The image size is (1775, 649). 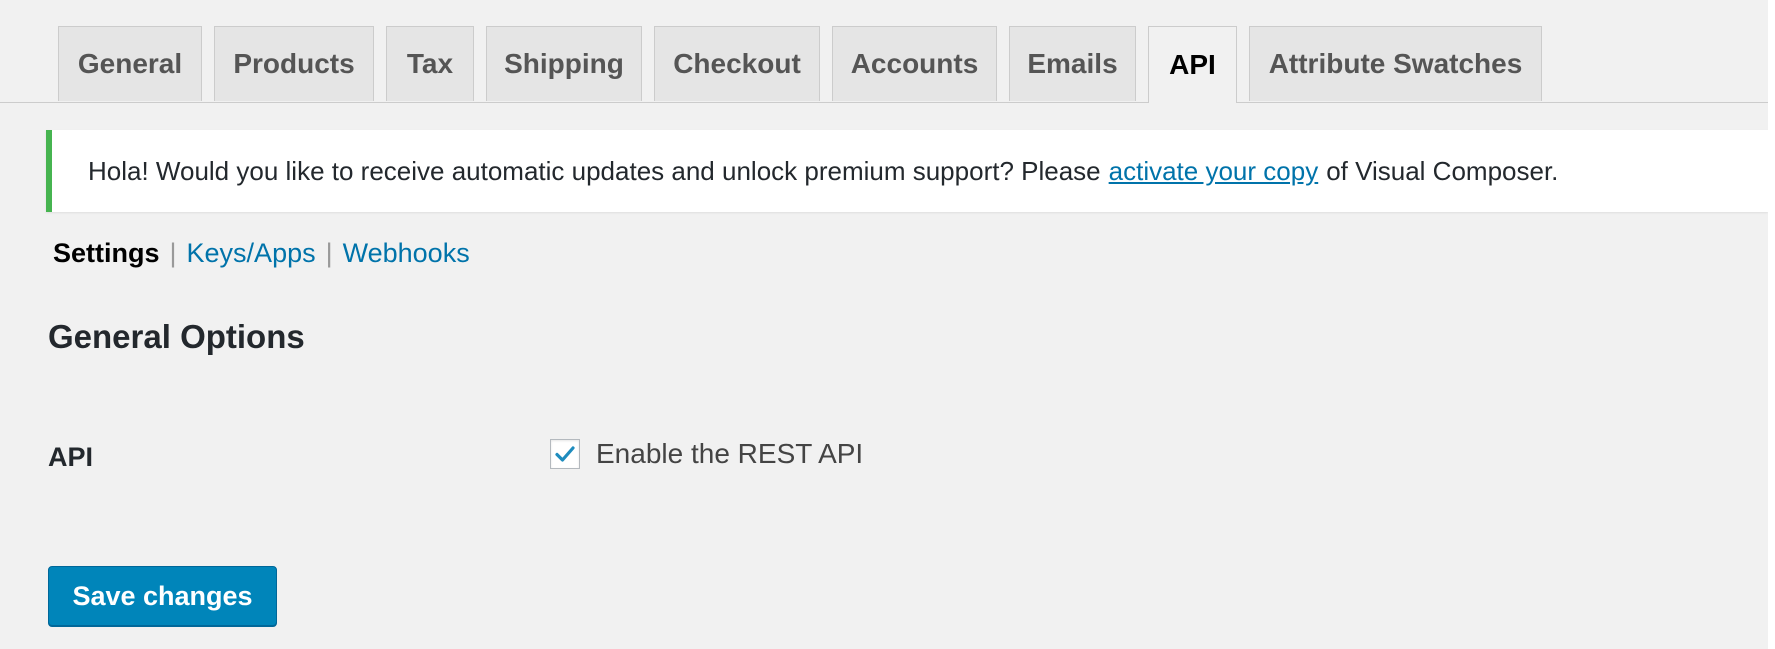 I want to click on api-row-label: API, so click(x=71, y=457).